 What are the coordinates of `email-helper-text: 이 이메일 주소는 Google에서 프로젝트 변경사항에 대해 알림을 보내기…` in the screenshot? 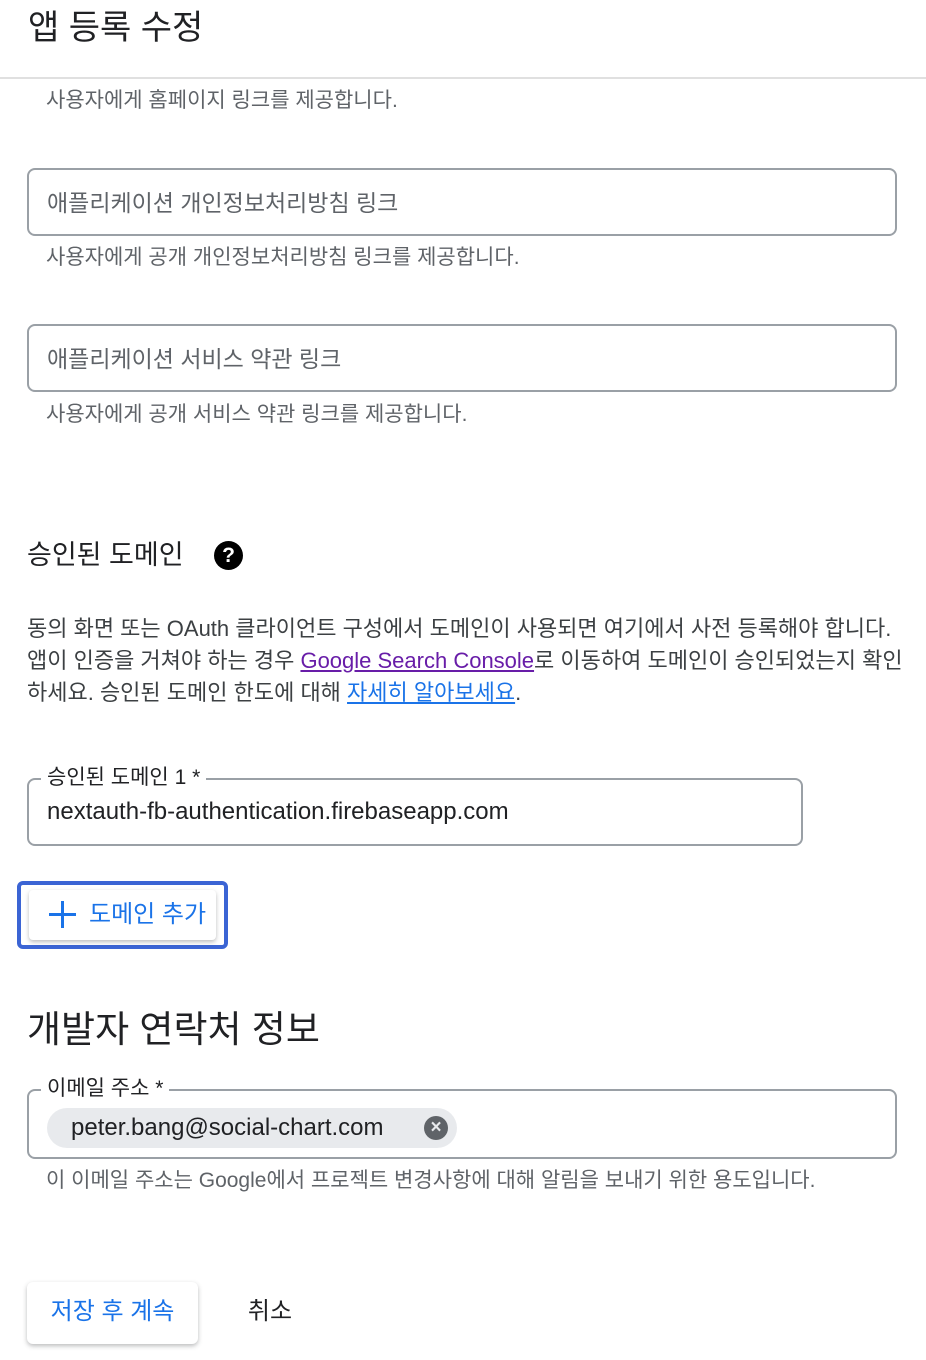 It's located at (431, 1180).